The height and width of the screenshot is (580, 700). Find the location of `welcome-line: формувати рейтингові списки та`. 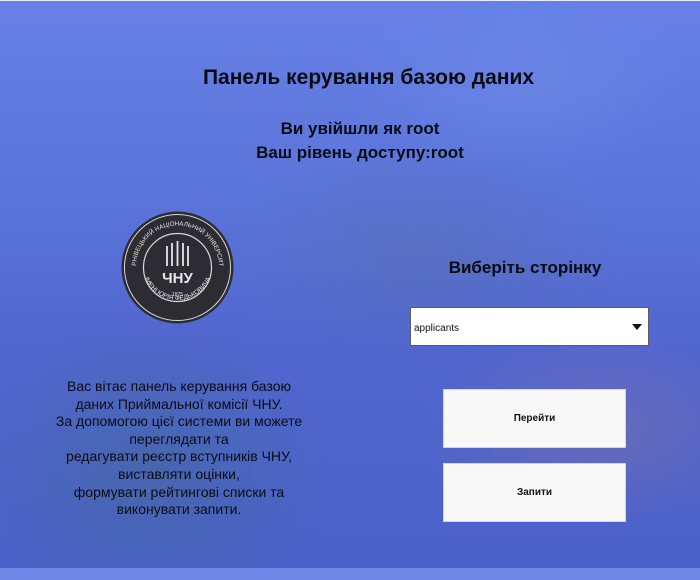

welcome-line: формувати рейтингові списки та is located at coordinates (179, 491).